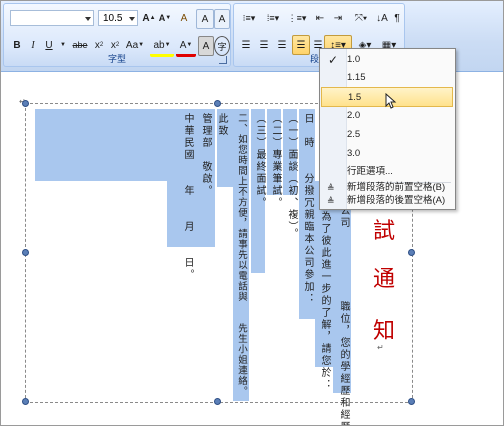 This screenshot has width=504, height=426. Describe the element at coordinates (384, 279) in the screenshot. I see `title-char-2: 通` at that location.